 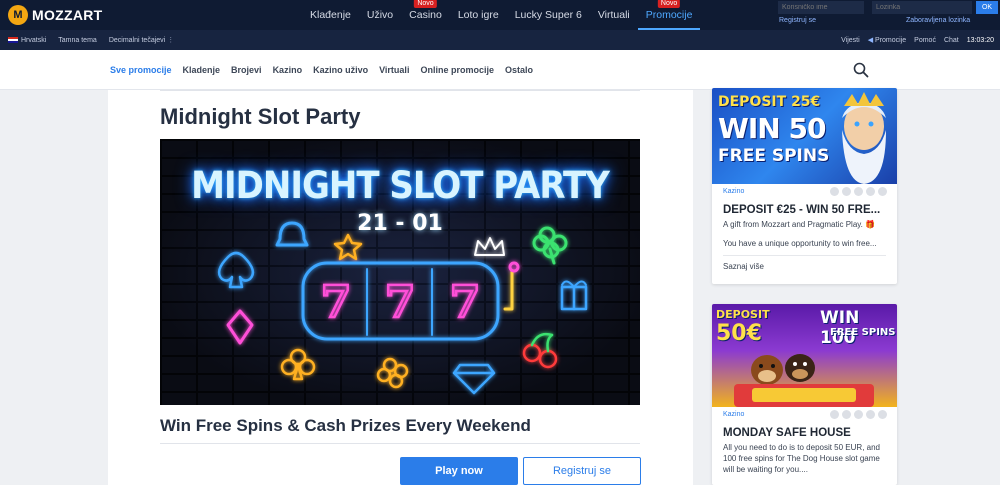 What do you see at coordinates (141, 70) in the screenshot?
I see `tab-all-promotions: Sve promocije` at bounding box center [141, 70].